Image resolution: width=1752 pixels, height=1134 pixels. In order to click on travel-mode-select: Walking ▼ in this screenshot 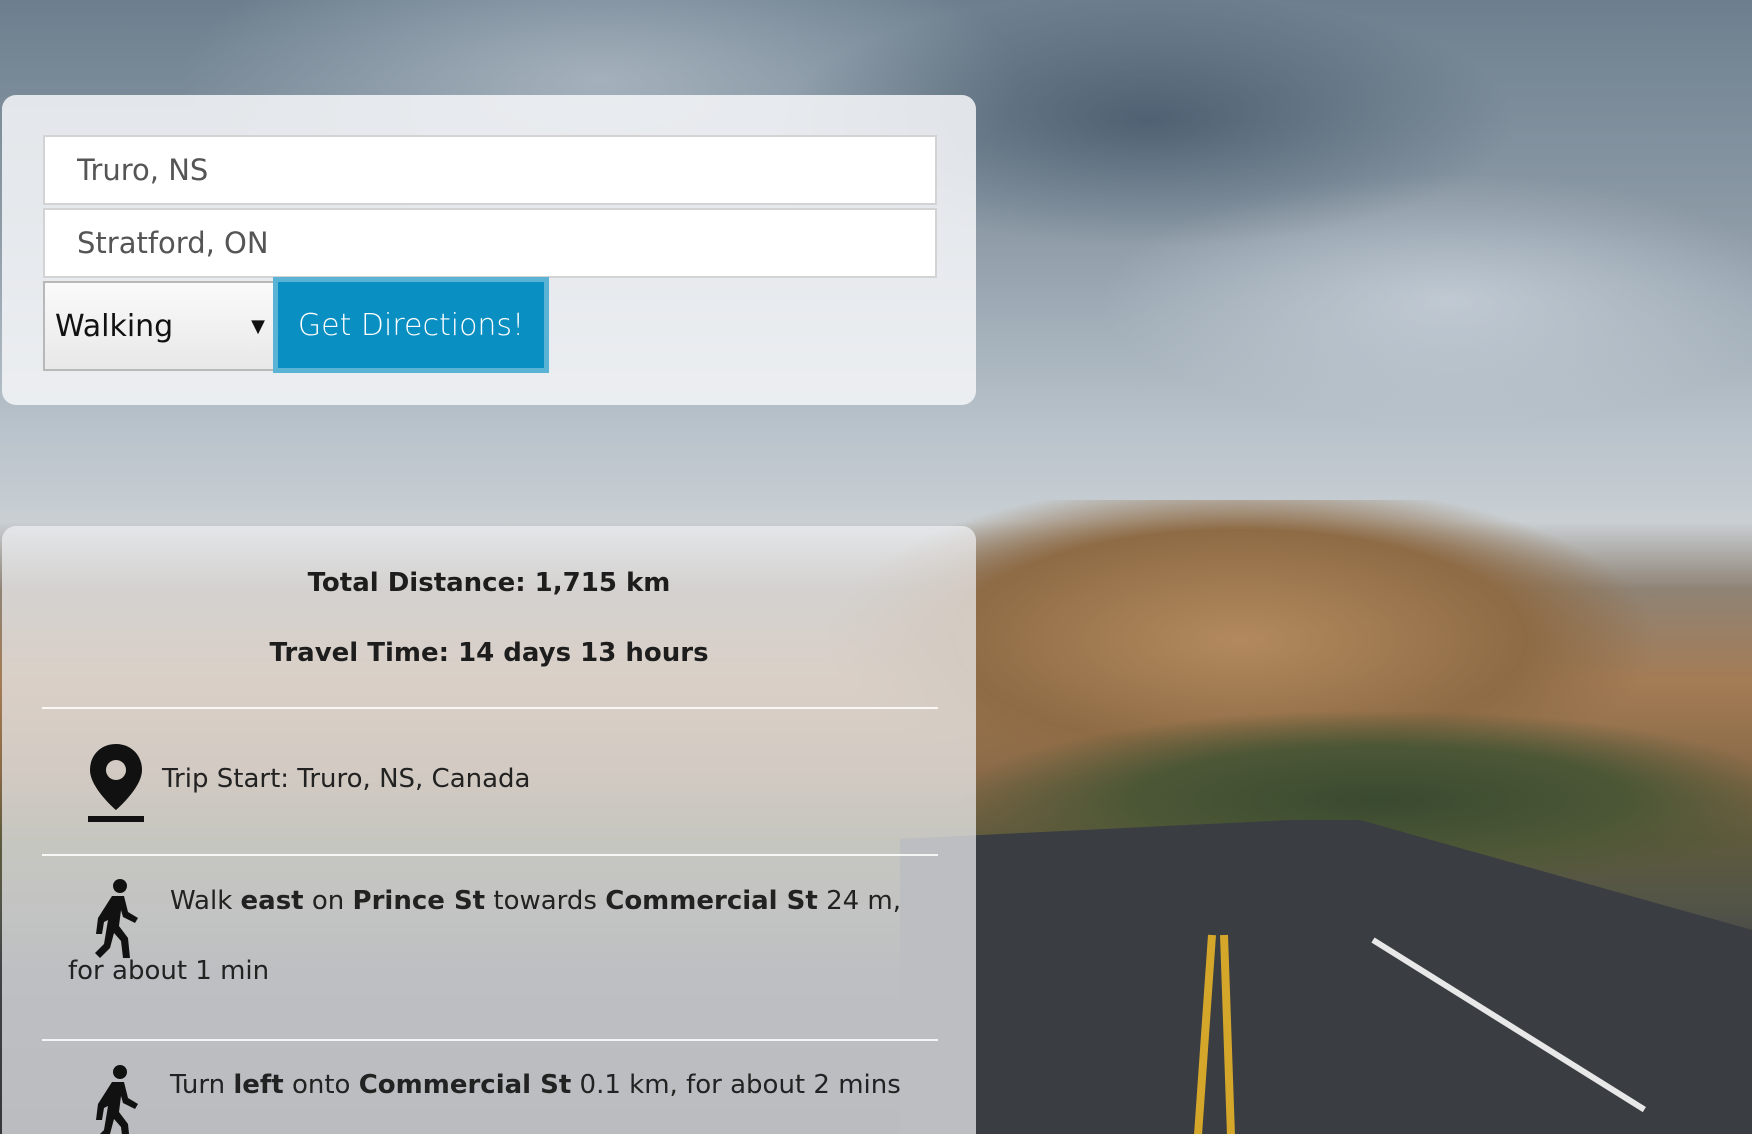, I will do `click(159, 326)`.